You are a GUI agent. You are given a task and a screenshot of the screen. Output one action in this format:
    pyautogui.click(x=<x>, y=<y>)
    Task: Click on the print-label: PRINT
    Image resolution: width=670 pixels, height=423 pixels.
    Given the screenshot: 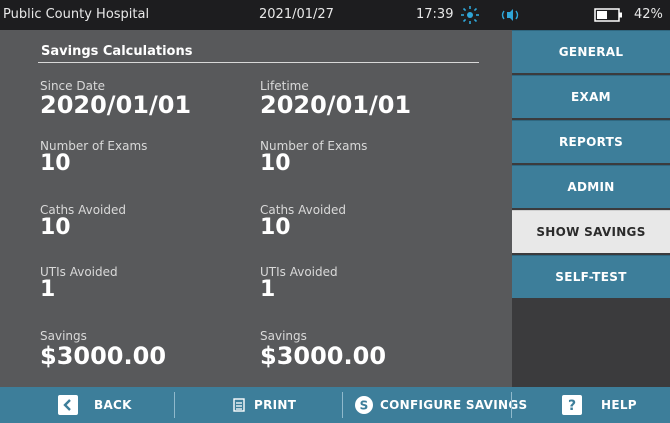 What is the action you would take?
    pyautogui.click(x=275, y=405)
    